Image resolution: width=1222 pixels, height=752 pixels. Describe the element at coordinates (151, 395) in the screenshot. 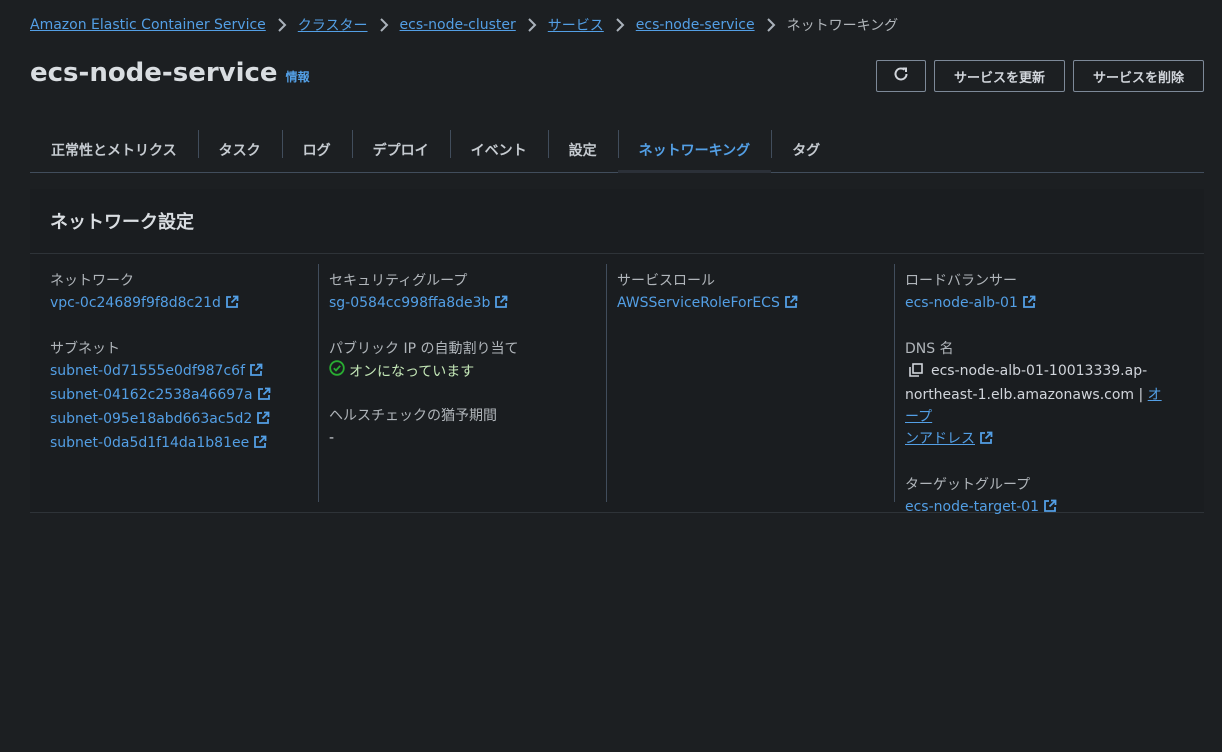

I see `subnet-link-text: subnet-04162c2538a46697a` at that location.